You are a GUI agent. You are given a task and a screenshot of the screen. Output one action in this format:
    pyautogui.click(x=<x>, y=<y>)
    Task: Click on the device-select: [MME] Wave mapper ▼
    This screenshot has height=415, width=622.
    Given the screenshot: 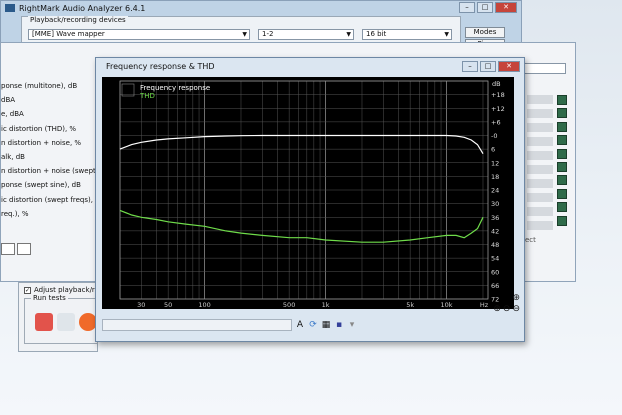 What is the action you would take?
    pyautogui.click(x=139, y=34)
    